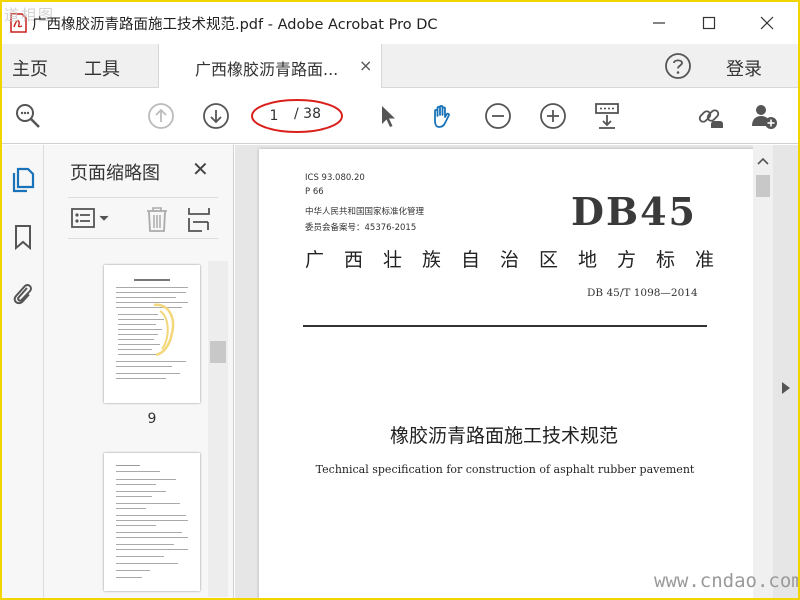 The width and height of the screenshot is (800, 600). I want to click on search-zoom-icon, so click(28, 116).